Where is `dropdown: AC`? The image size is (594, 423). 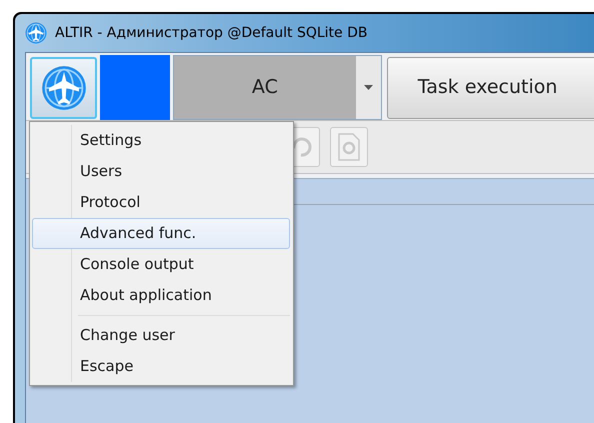 dropdown: AC is located at coordinates (277, 87).